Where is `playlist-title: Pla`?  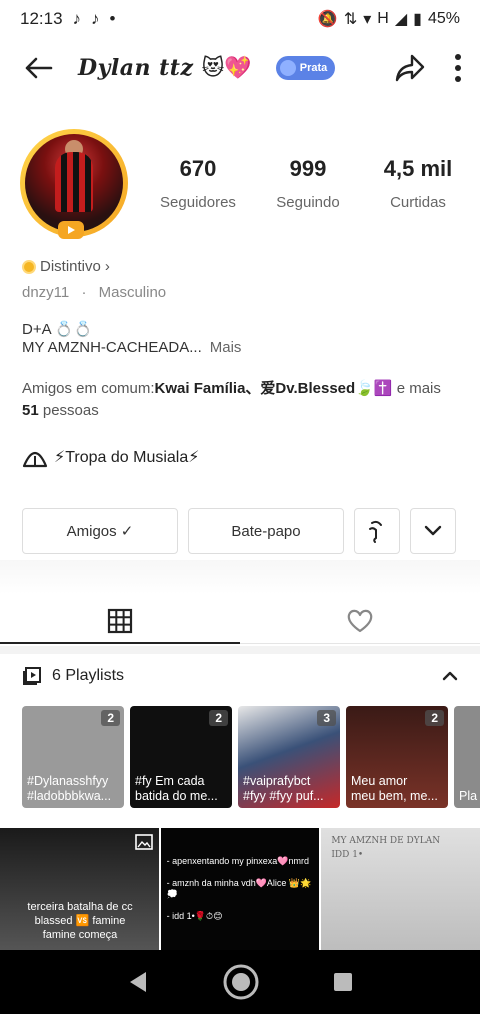 playlist-title: Pla is located at coordinates (468, 796).